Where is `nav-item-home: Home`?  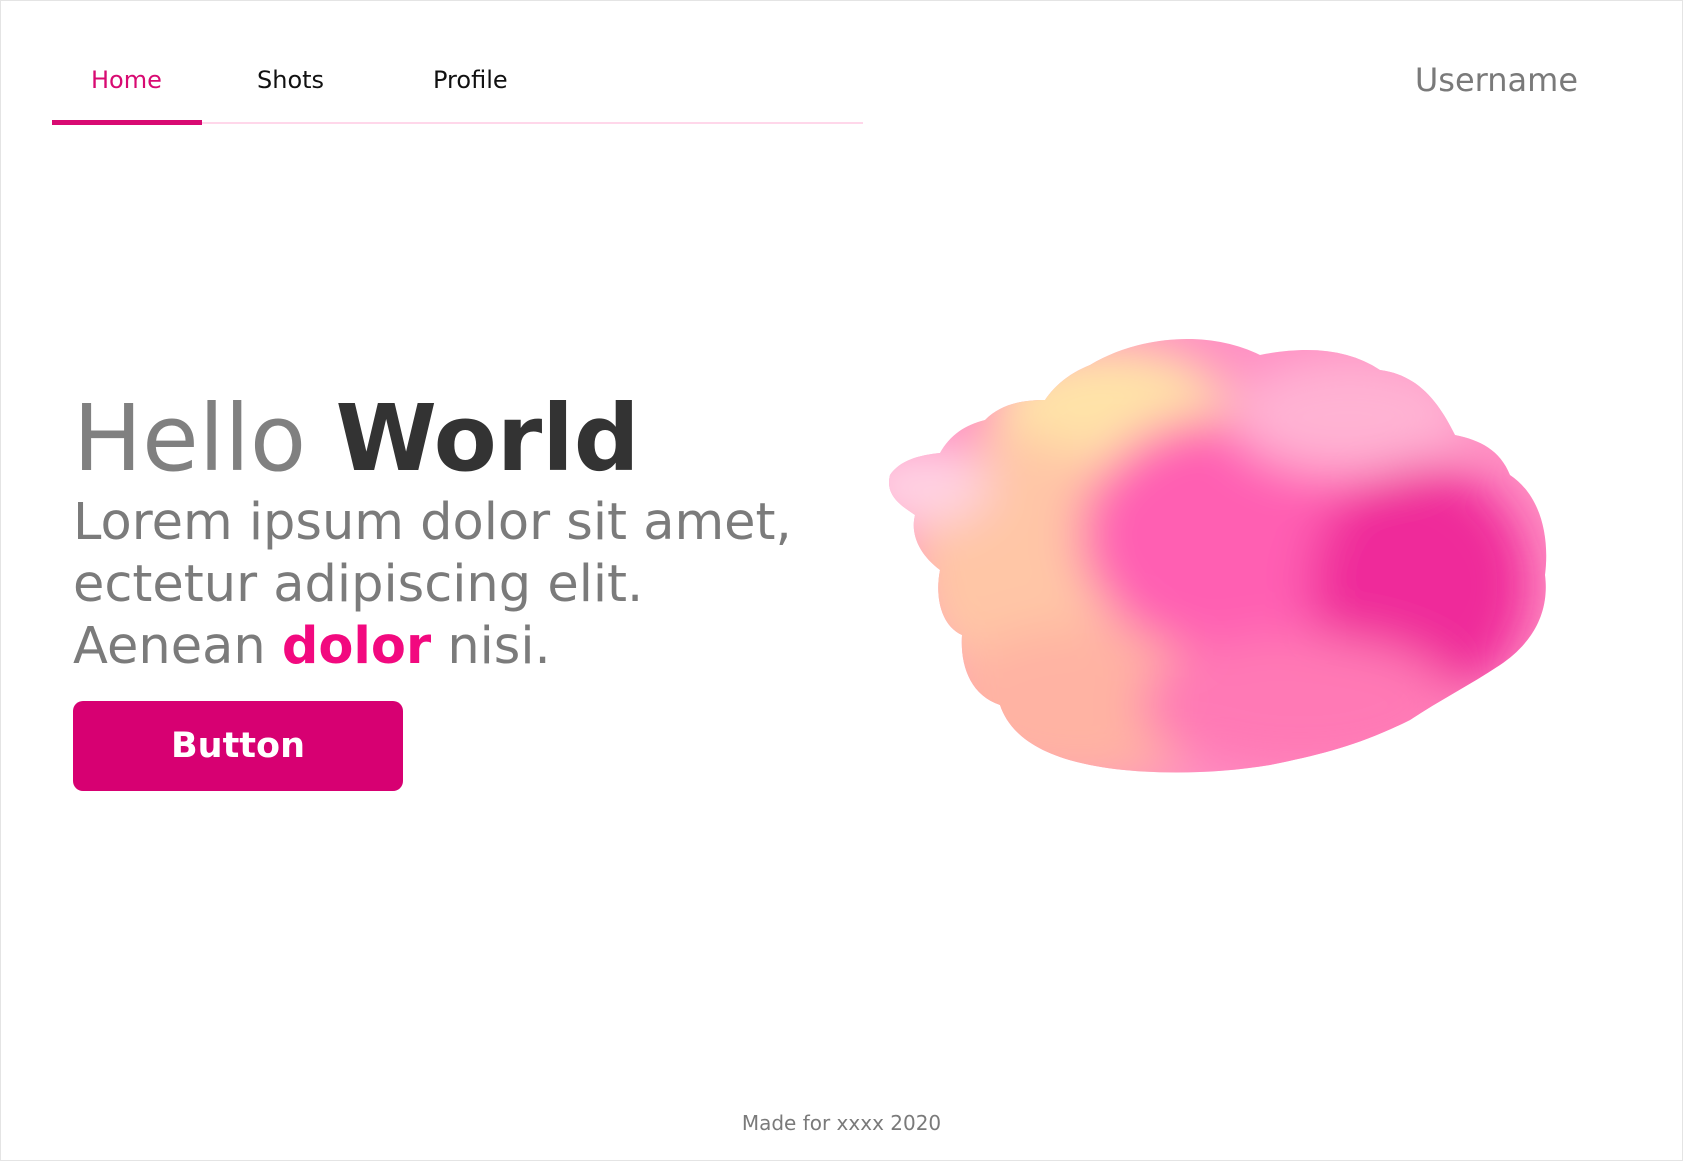
nav-item-home: Home is located at coordinates (126, 80).